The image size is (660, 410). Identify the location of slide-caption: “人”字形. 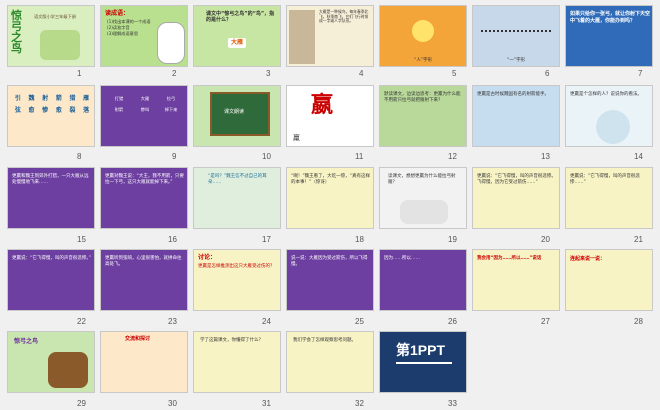
(423, 60).